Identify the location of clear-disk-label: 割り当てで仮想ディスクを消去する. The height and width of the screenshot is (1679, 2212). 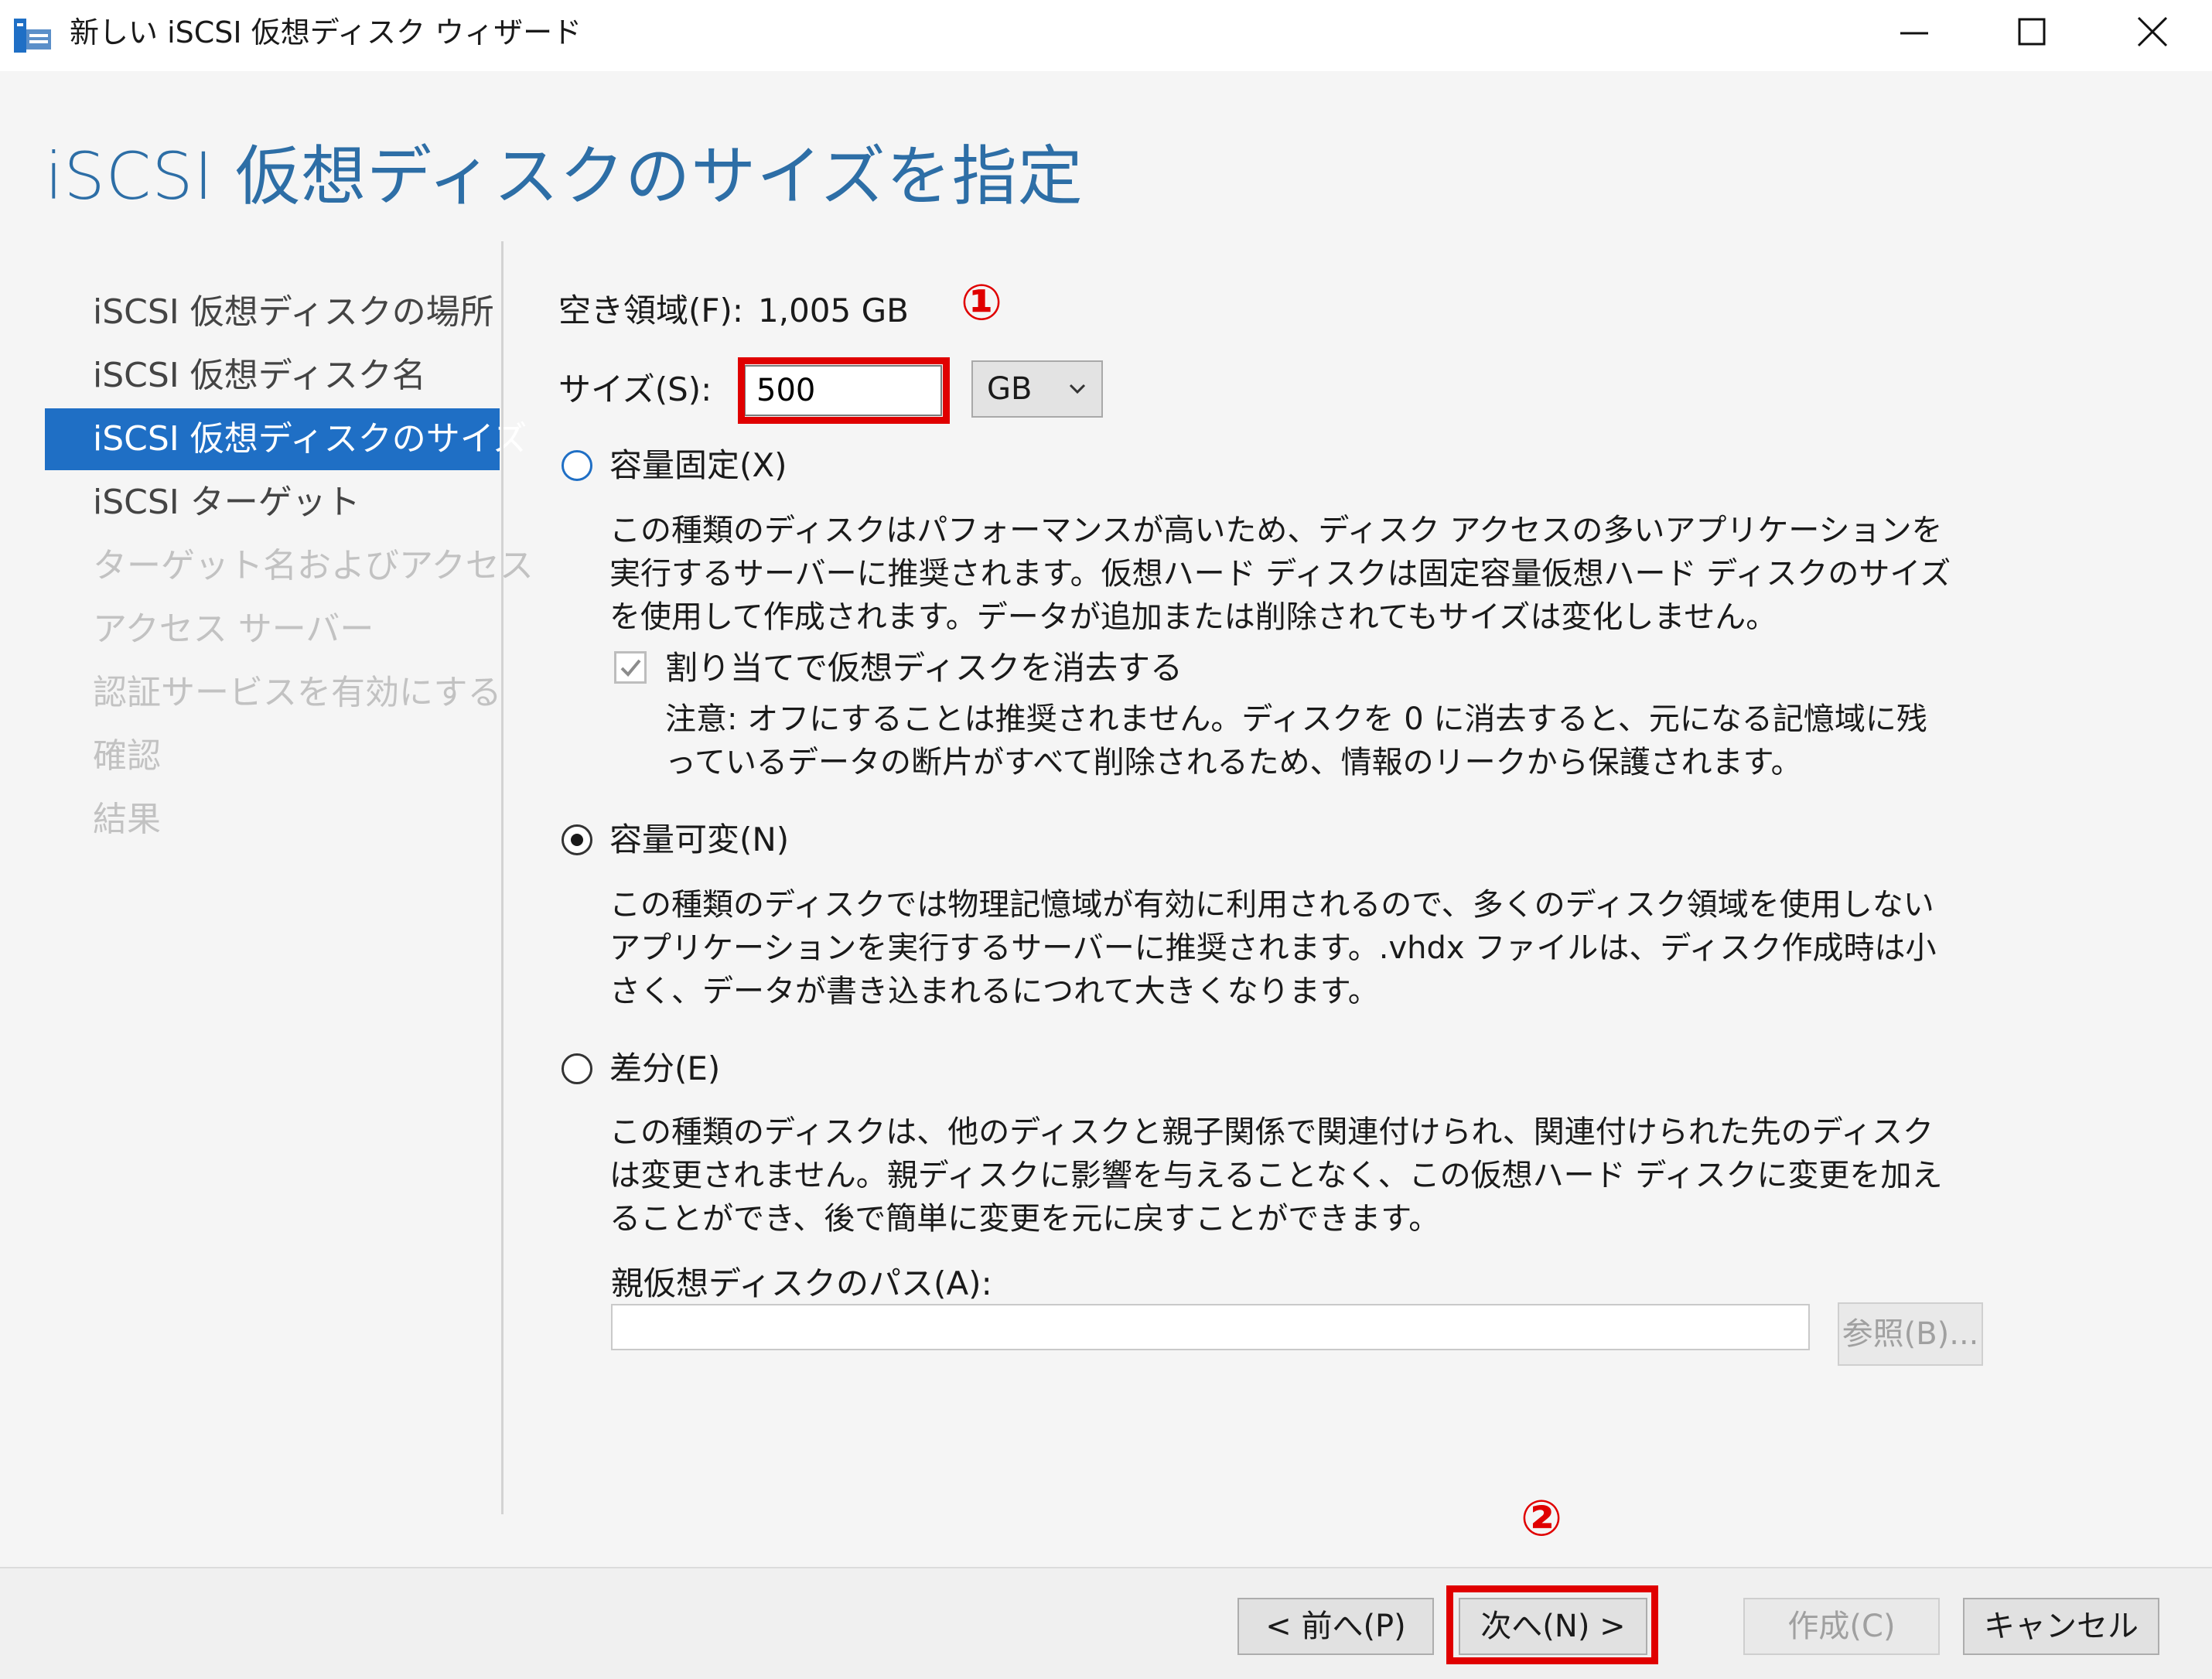
(924, 668).